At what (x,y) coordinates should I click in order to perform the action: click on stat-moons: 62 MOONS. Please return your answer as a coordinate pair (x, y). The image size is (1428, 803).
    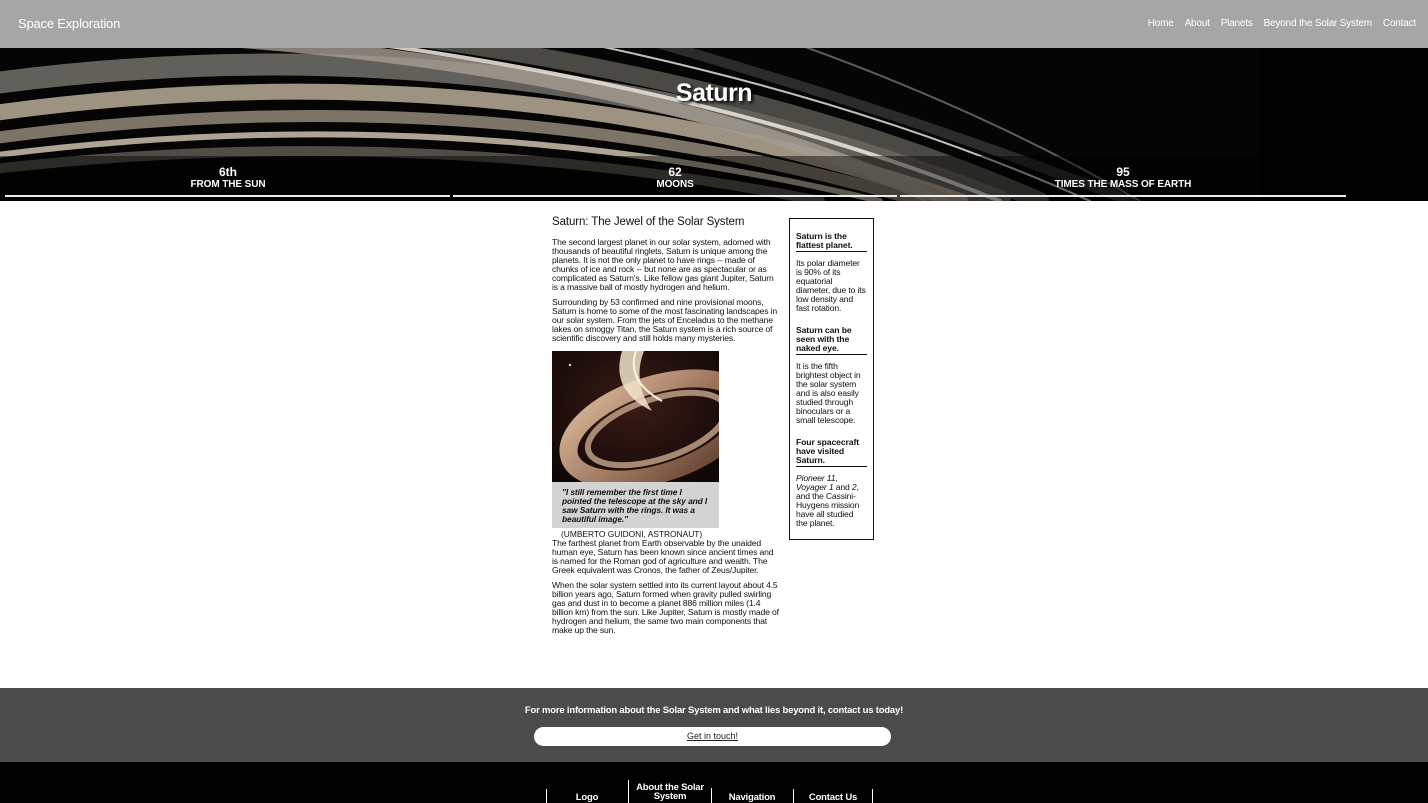
    Looking at the image, I should click on (675, 178).